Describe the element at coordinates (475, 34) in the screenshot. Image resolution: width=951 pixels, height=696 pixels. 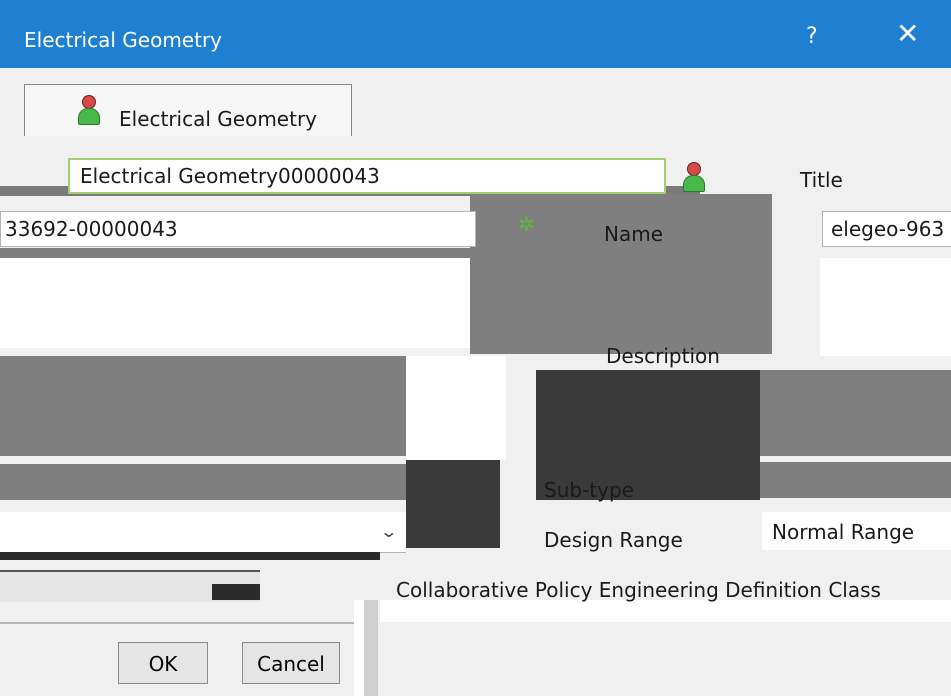
I see `dialog-titlebar: Electrical Geometry ? ✕` at that location.